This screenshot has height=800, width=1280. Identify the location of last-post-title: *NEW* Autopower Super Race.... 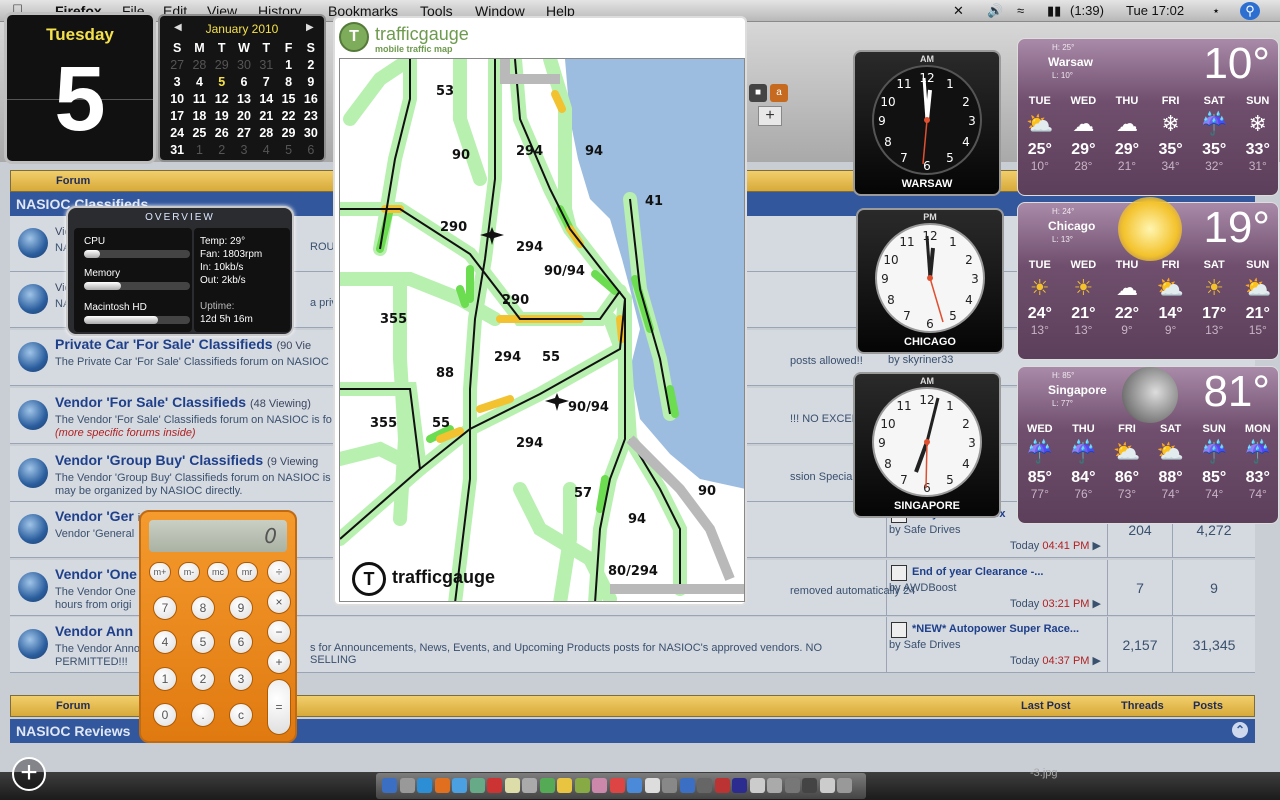
(995, 629).